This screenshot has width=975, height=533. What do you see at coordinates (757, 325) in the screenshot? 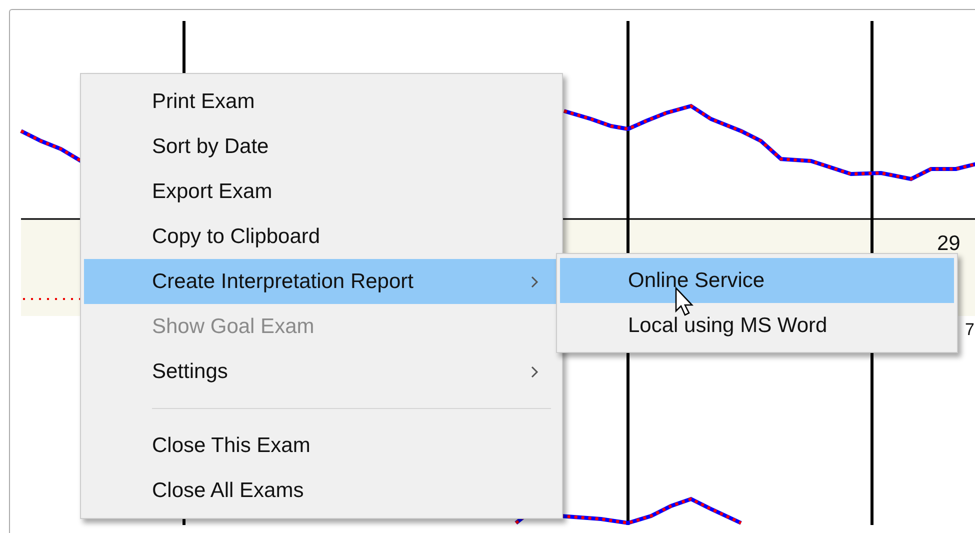
I see `menu-item: Local using MS Word` at bounding box center [757, 325].